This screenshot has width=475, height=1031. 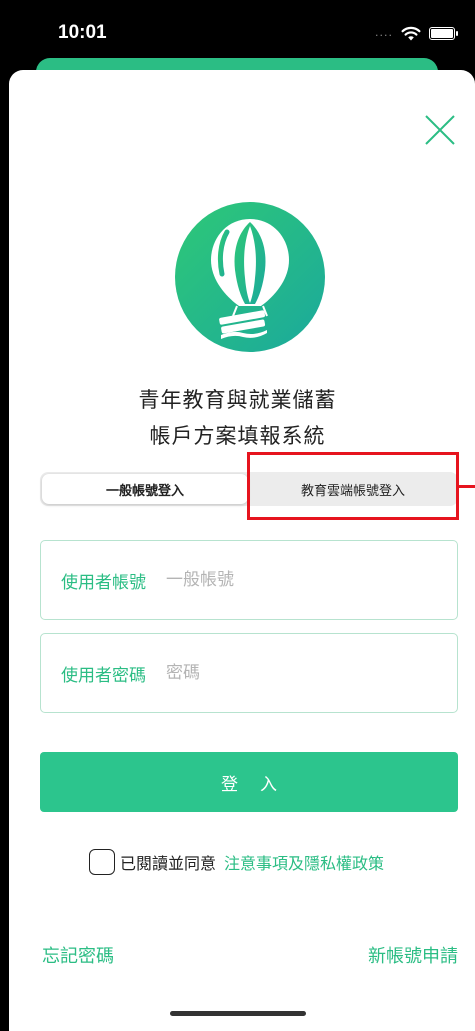 I want to click on close-icon, so click(x=440, y=130).